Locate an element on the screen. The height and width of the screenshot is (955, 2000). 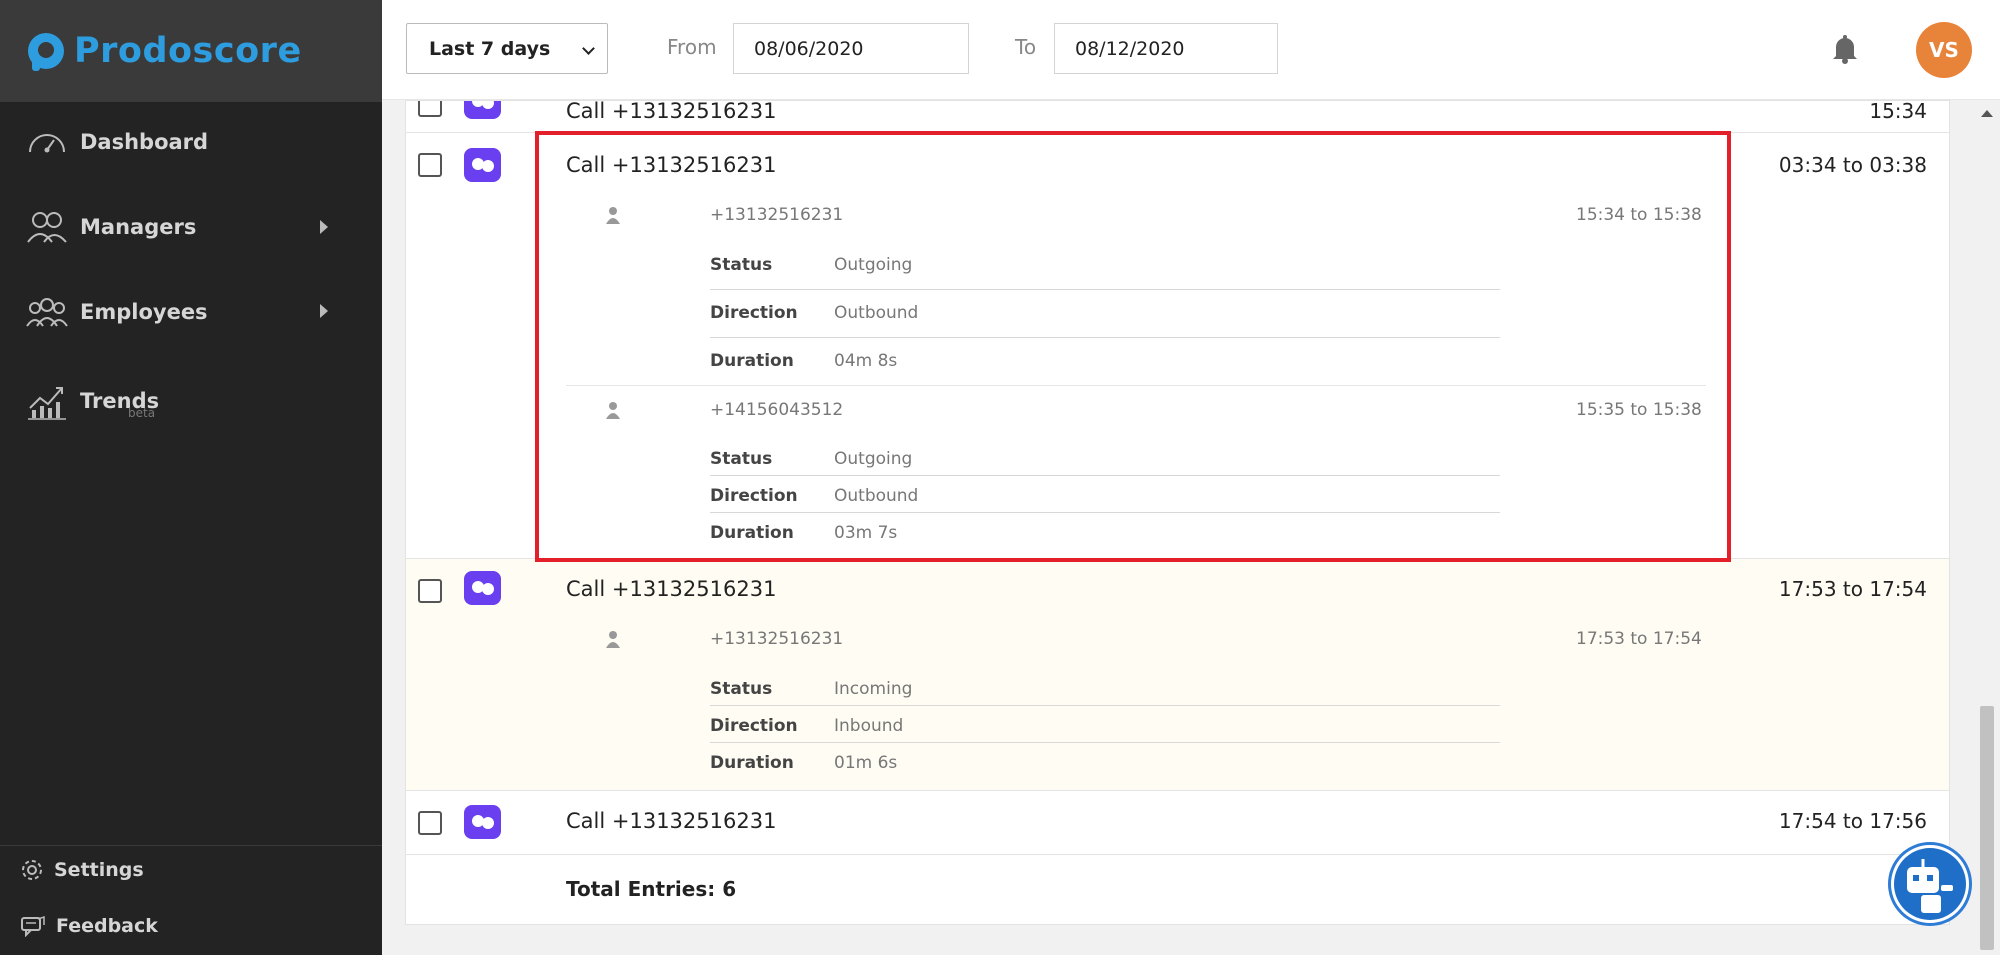
logo: Prodoscore is located at coordinates (191, 51).